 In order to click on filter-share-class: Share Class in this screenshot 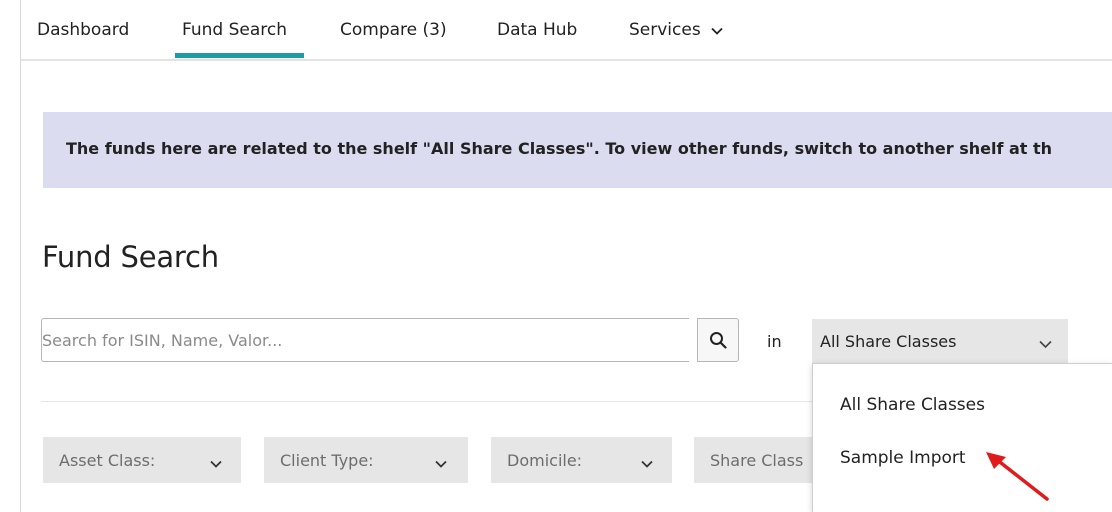, I will do `click(759, 460)`.